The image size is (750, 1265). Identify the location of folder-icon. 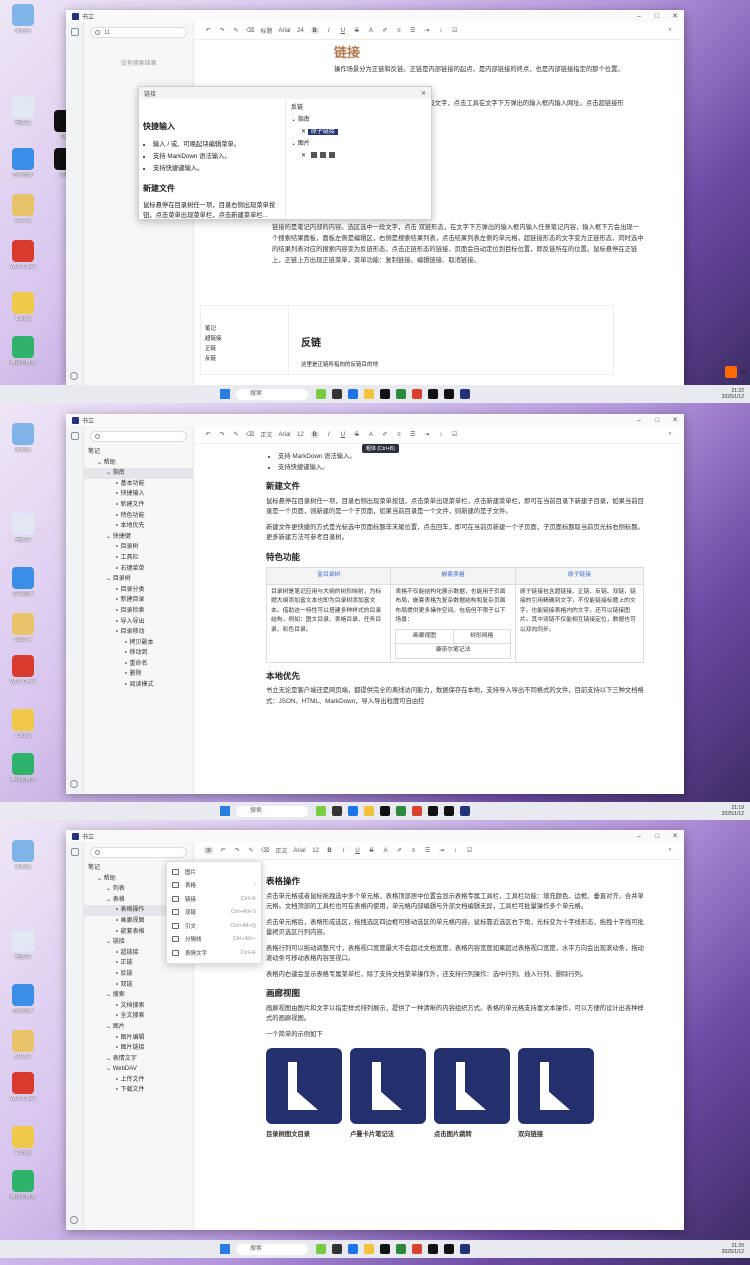
(369, 394).